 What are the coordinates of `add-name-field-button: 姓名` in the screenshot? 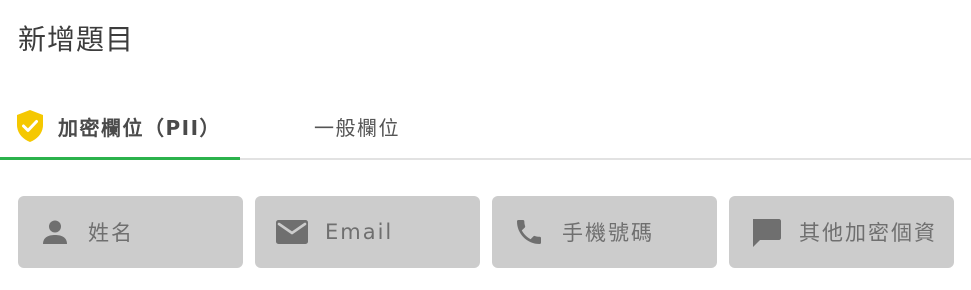 It's located at (130, 232).